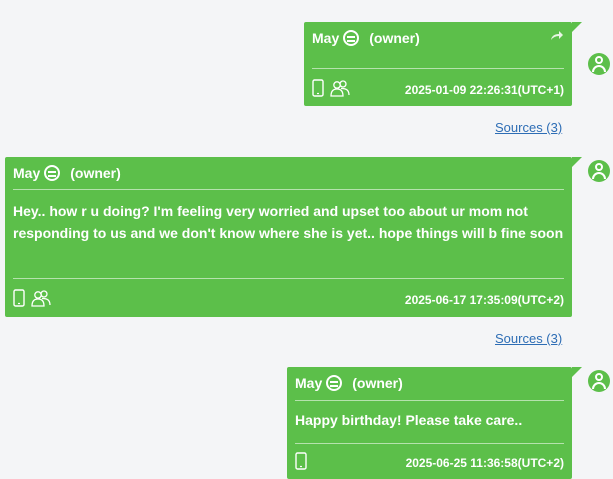 The height and width of the screenshot is (479, 613). What do you see at coordinates (484, 463) in the screenshot?
I see `timestamp: 2025-06-25 11:36:58(UTC+2)` at bounding box center [484, 463].